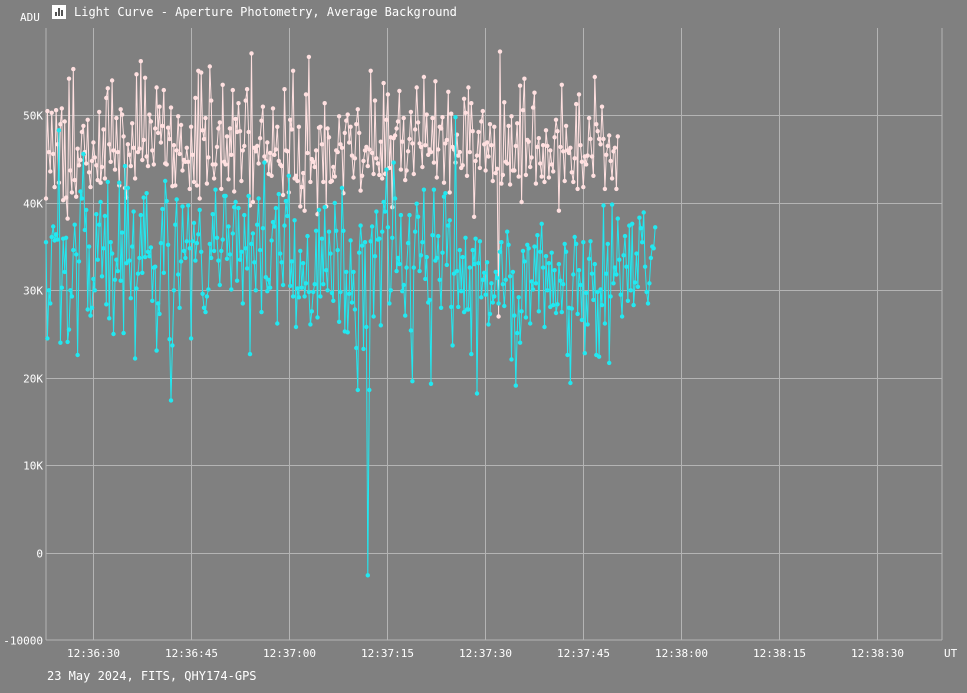  Describe the element at coordinates (583, 653) in the screenshot. I see `x-tick-label: 12:37:45` at that location.